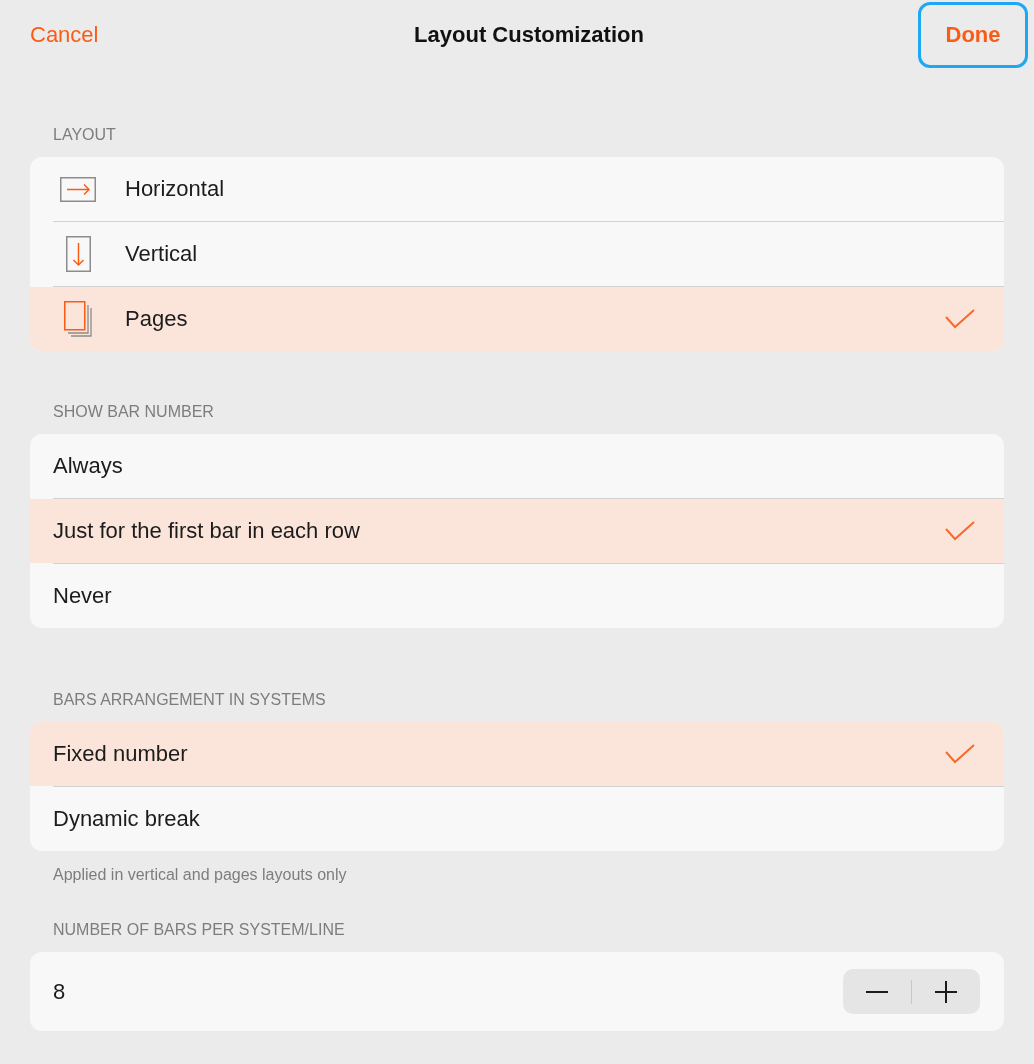 This screenshot has height=1064, width=1034. I want to click on section-footnote: Applied in vertical and pages layouts only, so click(200, 875).